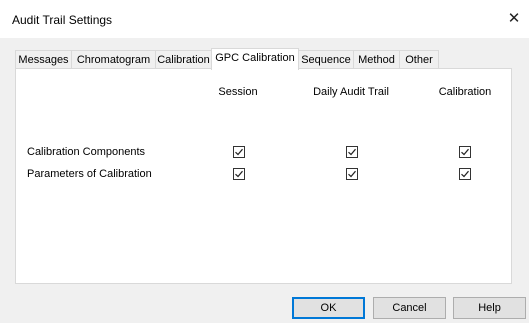  Describe the element at coordinates (113, 59) in the screenshot. I see `tab-chromatogram: Chromatogram` at that location.